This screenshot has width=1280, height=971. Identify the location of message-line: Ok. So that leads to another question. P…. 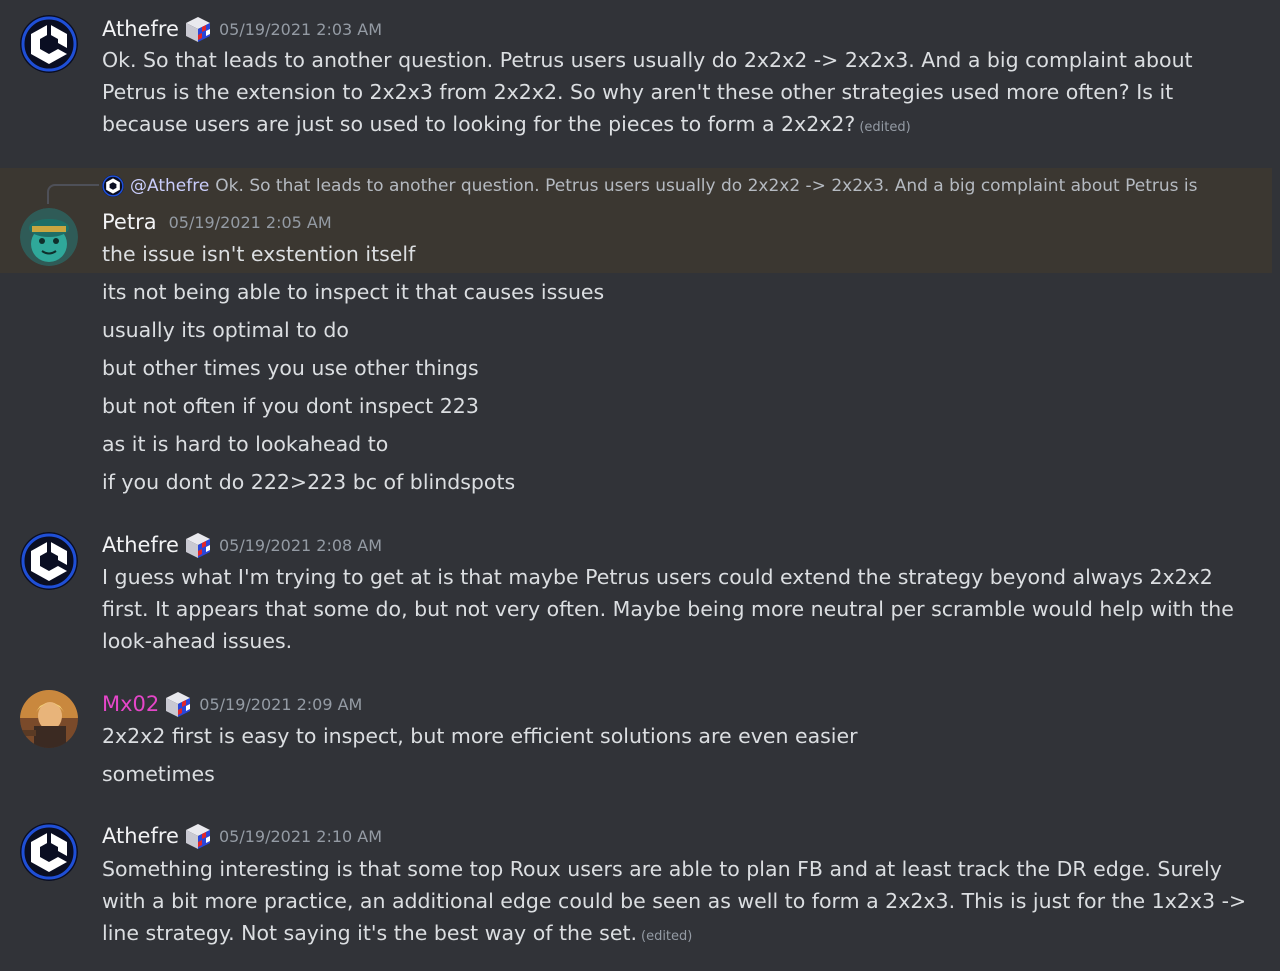
(647, 60).